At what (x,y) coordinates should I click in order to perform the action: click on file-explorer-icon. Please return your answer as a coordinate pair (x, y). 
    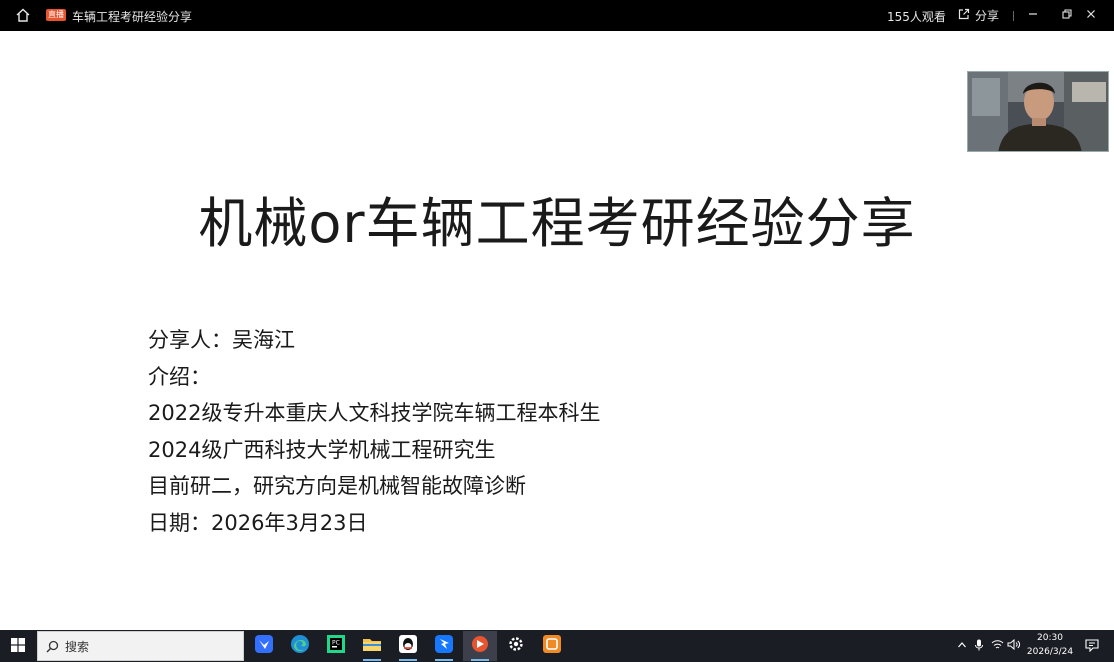
    Looking at the image, I should click on (372, 646).